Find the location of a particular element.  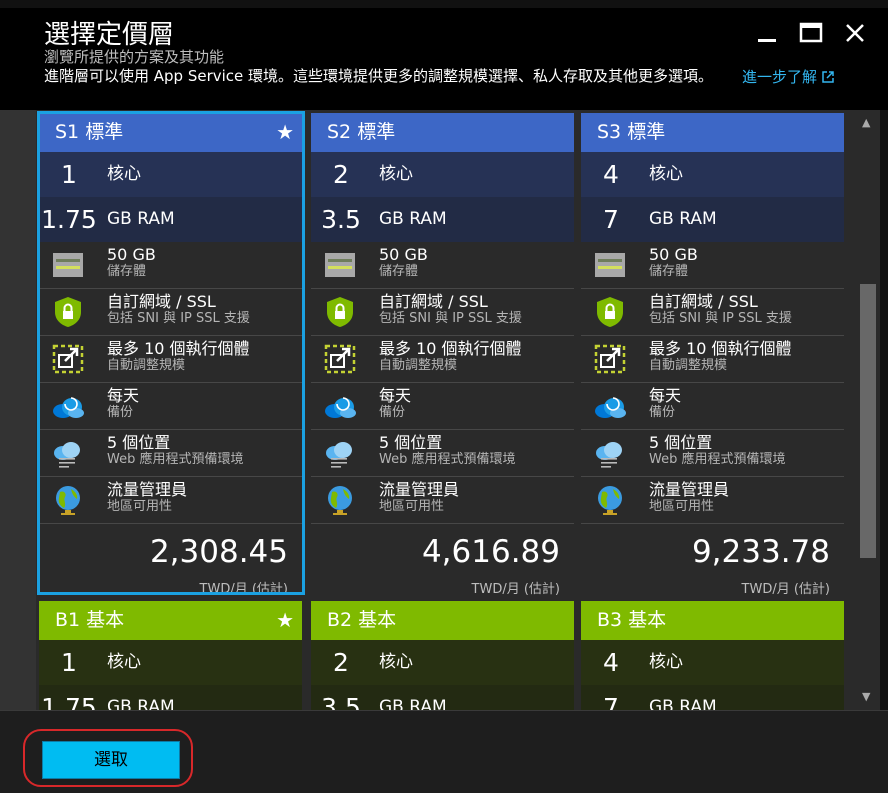

tier-name: B1 基本 is located at coordinates (90, 620).